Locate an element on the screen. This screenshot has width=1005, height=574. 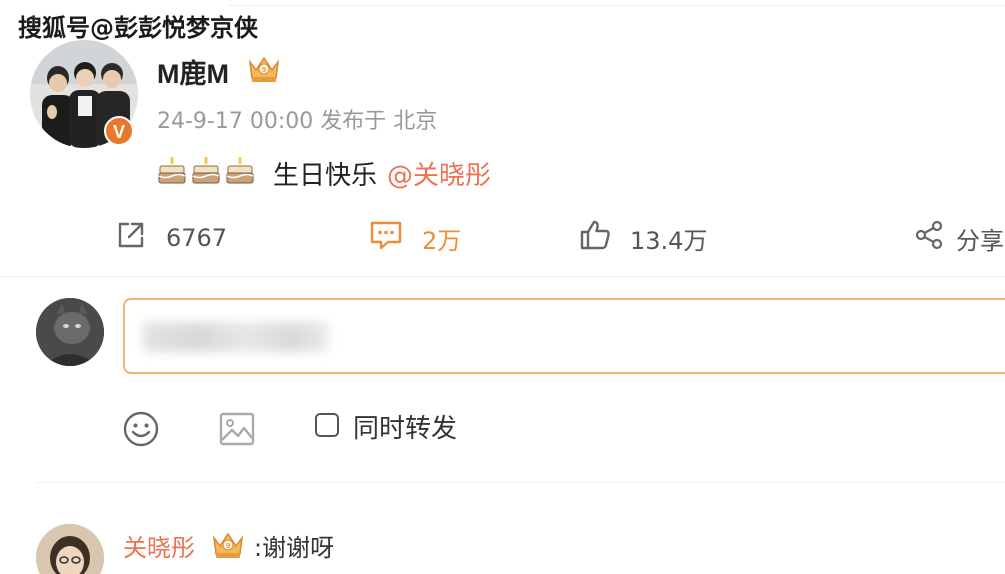
repost-button: 6767 is located at coordinates (170, 238).